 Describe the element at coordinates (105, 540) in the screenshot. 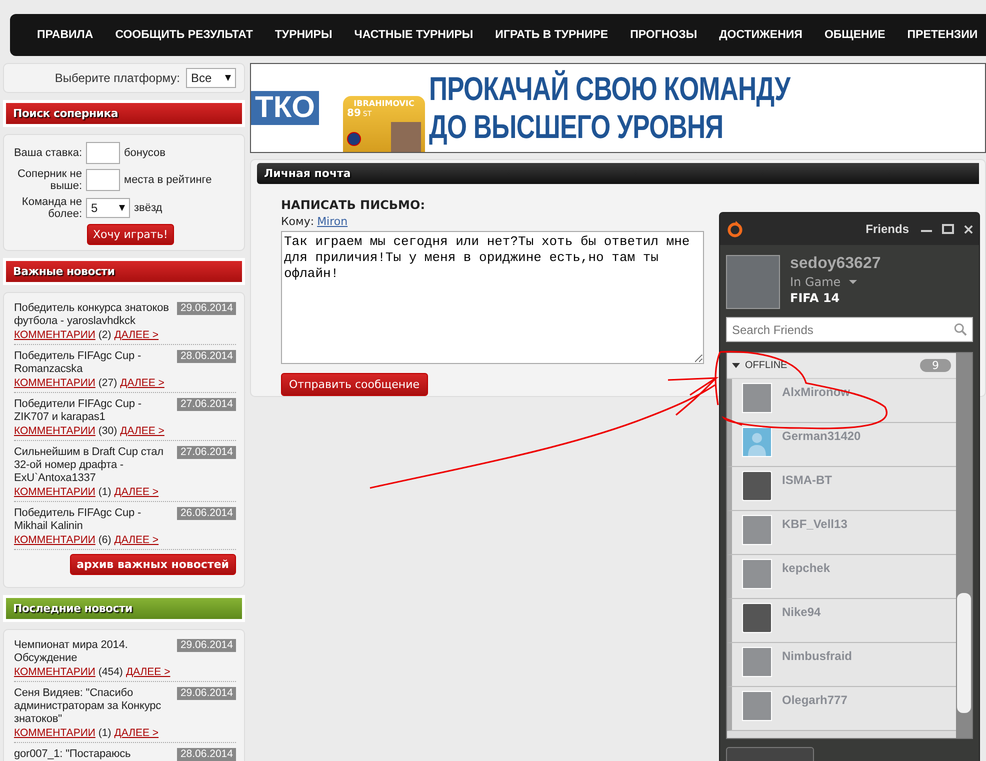

I see `comment-count: (6)` at that location.